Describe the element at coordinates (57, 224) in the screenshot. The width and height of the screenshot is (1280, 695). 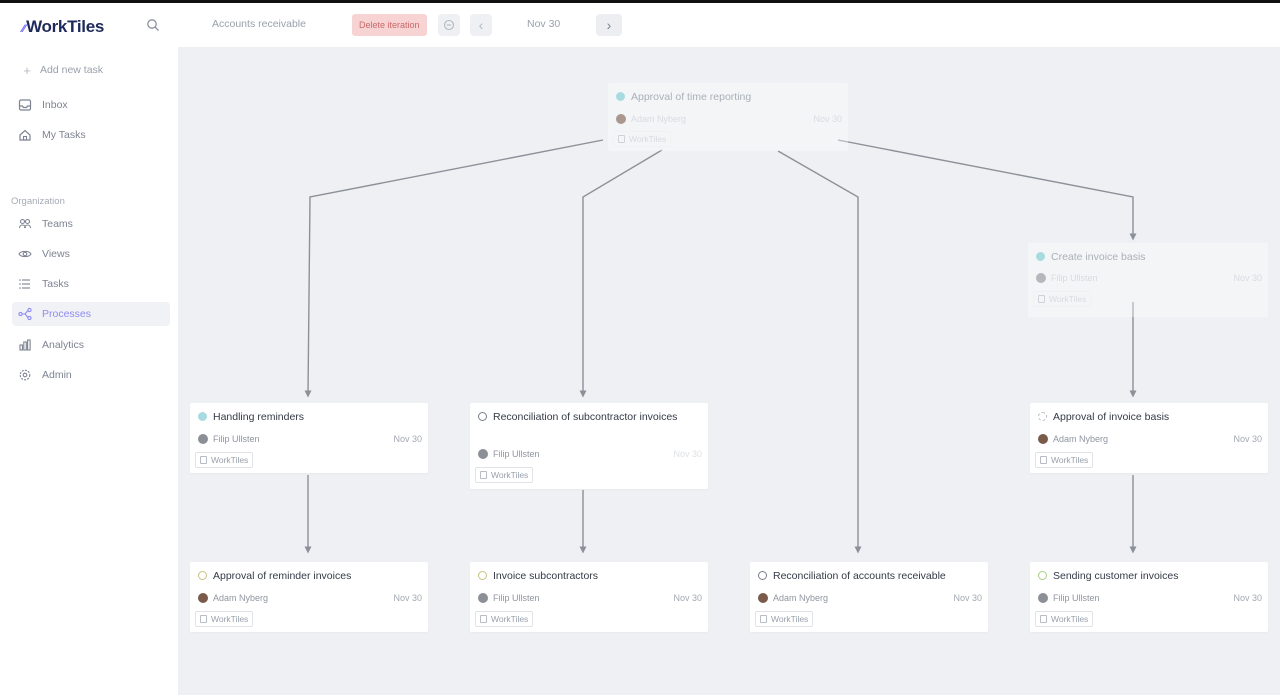
I see `sidebar-item-label: Teams` at that location.